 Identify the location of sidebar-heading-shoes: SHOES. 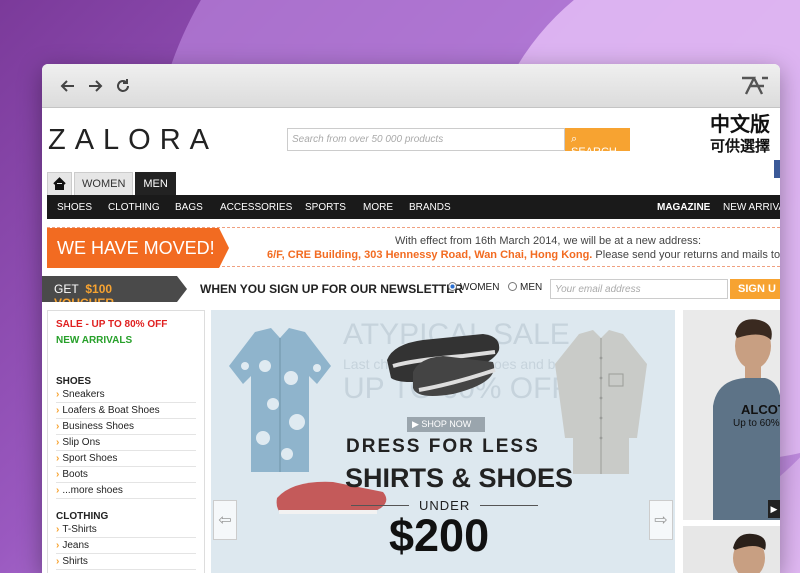
(126, 381).